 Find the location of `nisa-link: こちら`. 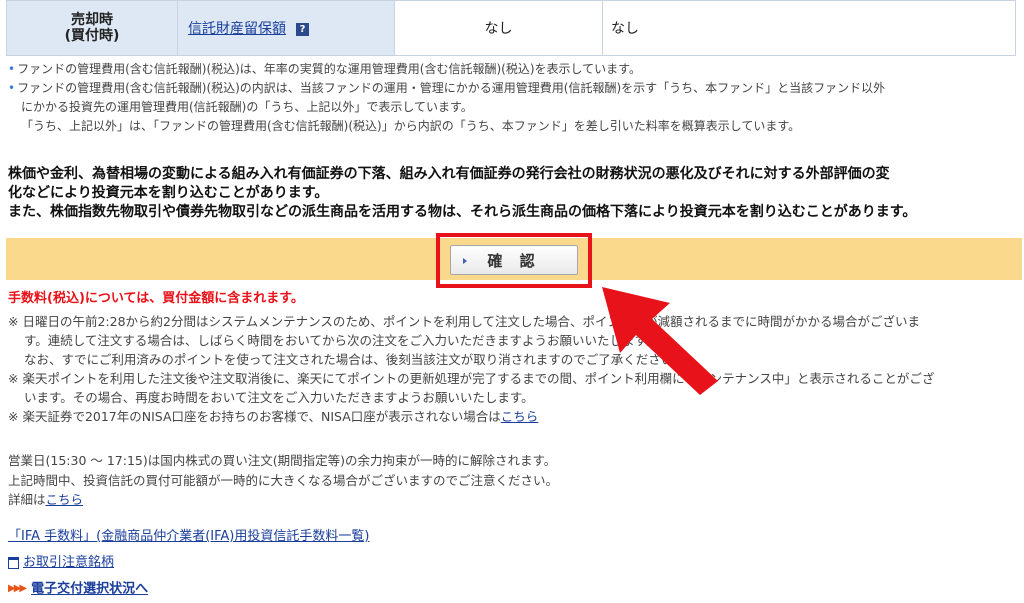

nisa-link: こちら is located at coordinates (520, 416).